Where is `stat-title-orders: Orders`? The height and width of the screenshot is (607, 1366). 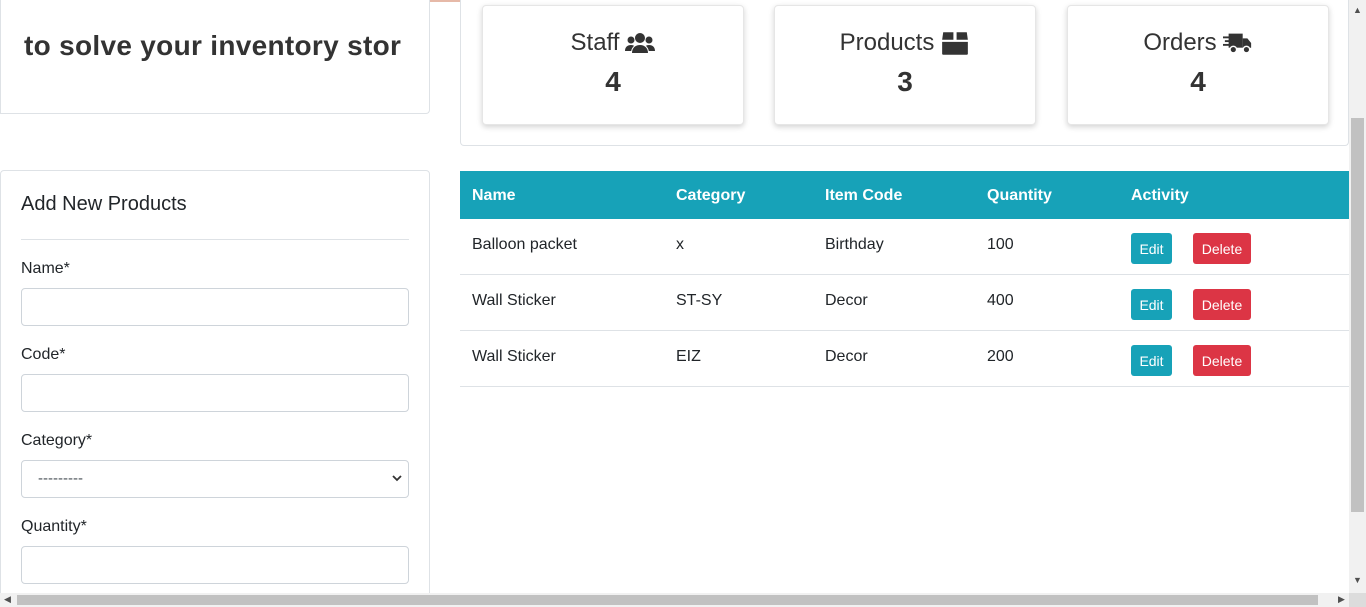 stat-title-orders: Orders is located at coordinates (1180, 42).